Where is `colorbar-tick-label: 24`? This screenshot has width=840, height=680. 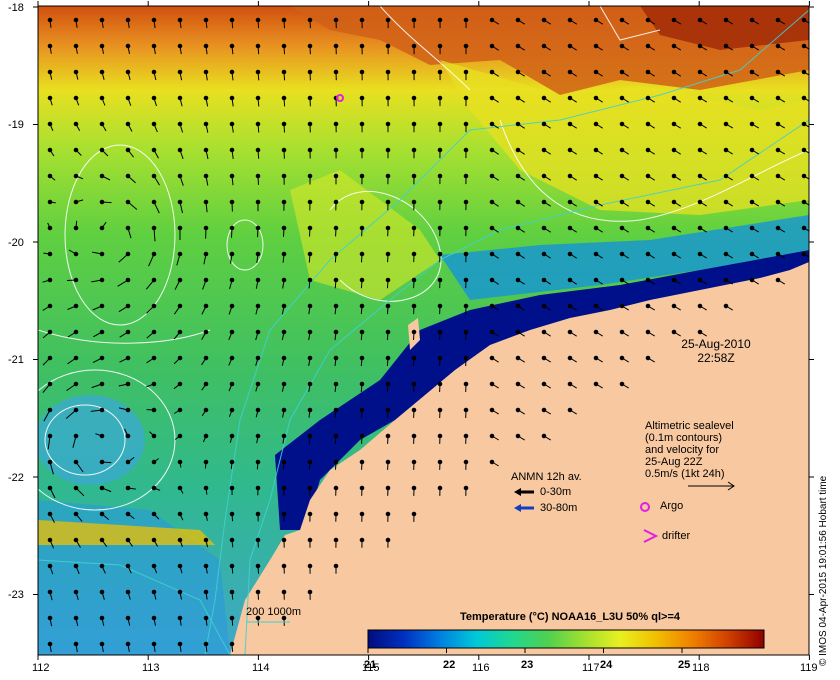 colorbar-tick-label: 24 is located at coordinates (606, 665).